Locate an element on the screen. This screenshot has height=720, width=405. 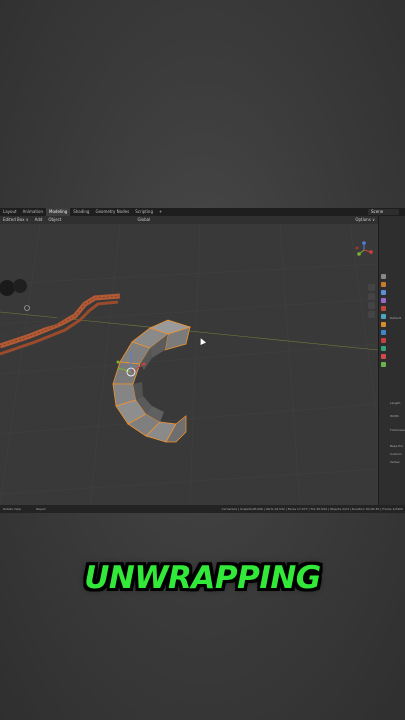
prop-label: Width is located at coordinates (394, 416).